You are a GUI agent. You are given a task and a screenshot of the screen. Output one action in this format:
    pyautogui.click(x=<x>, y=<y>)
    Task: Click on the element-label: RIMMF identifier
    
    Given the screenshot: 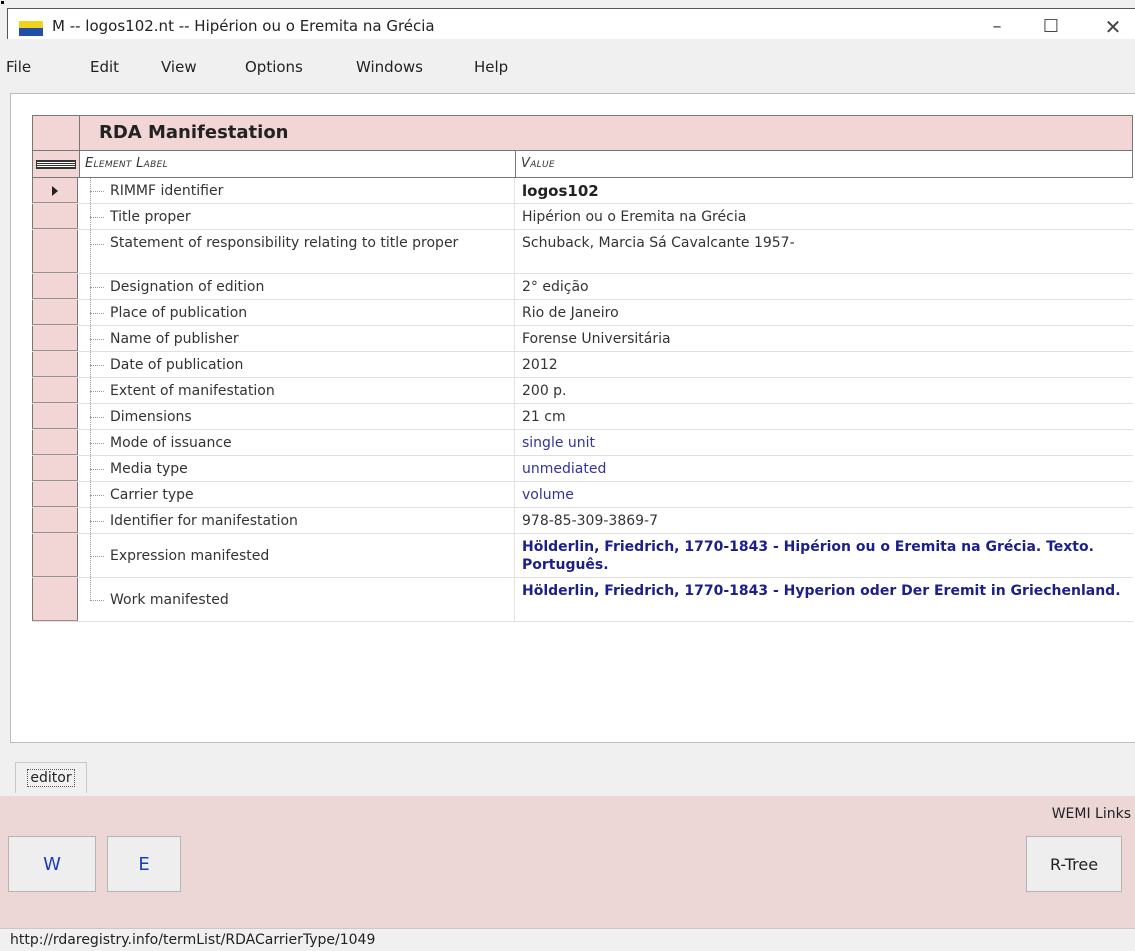 What is the action you would take?
    pyautogui.click(x=167, y=191)
    